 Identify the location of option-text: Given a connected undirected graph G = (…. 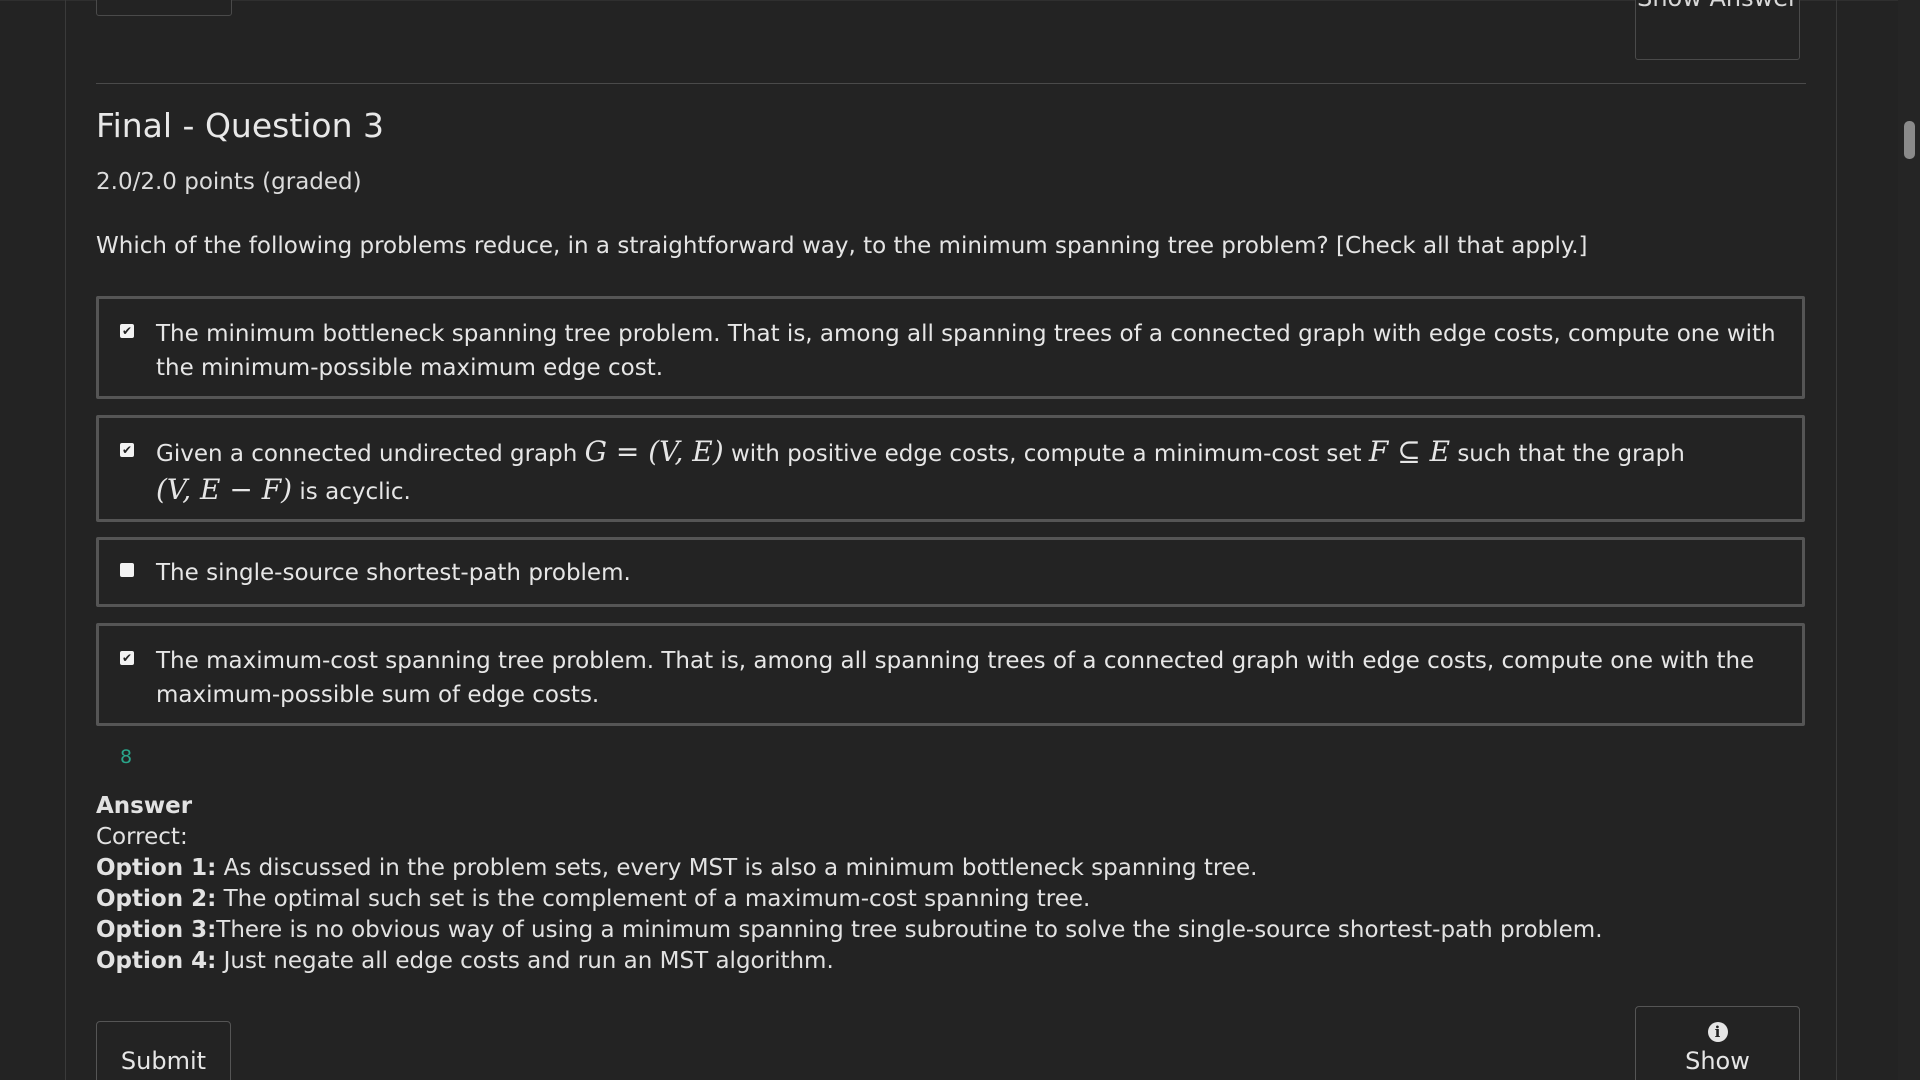
(969, 472).